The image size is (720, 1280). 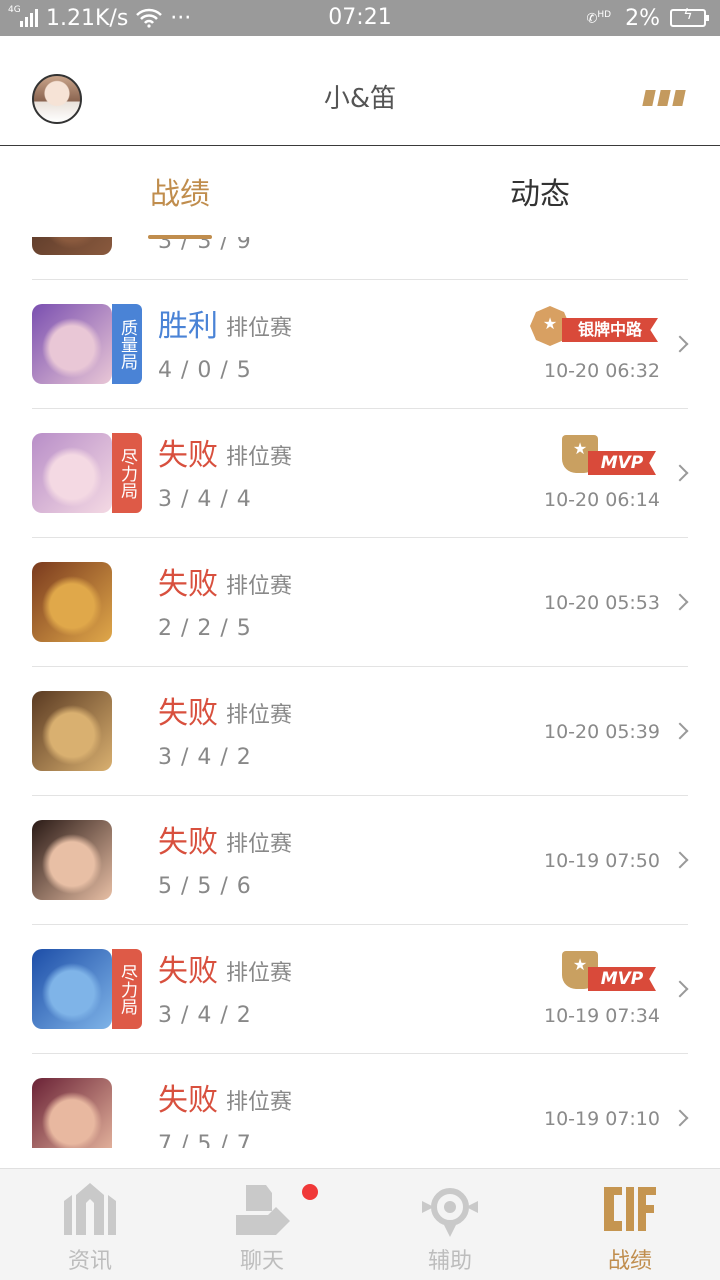 What do you see at coordinates (360, 99) in the screenshot?
I see `page-title: 小&笛` at bounding box center [360, 99].